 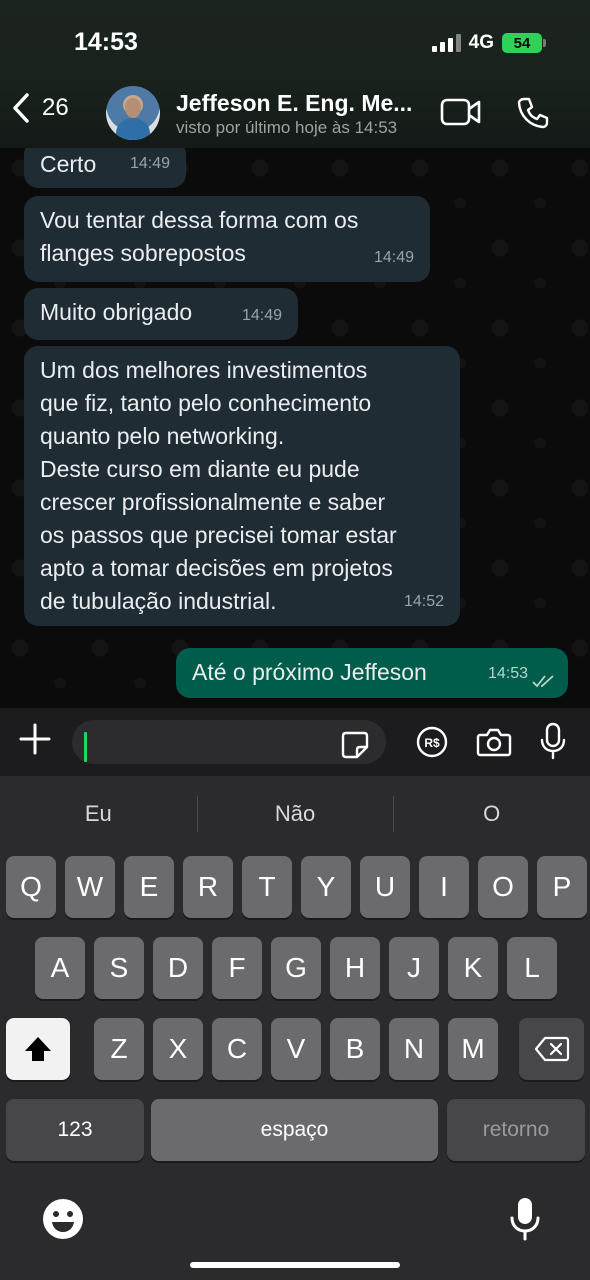 What do you see at coordinates (133, 113) in the screenshot?
I see `avatar` at bounding box center [133, 113].